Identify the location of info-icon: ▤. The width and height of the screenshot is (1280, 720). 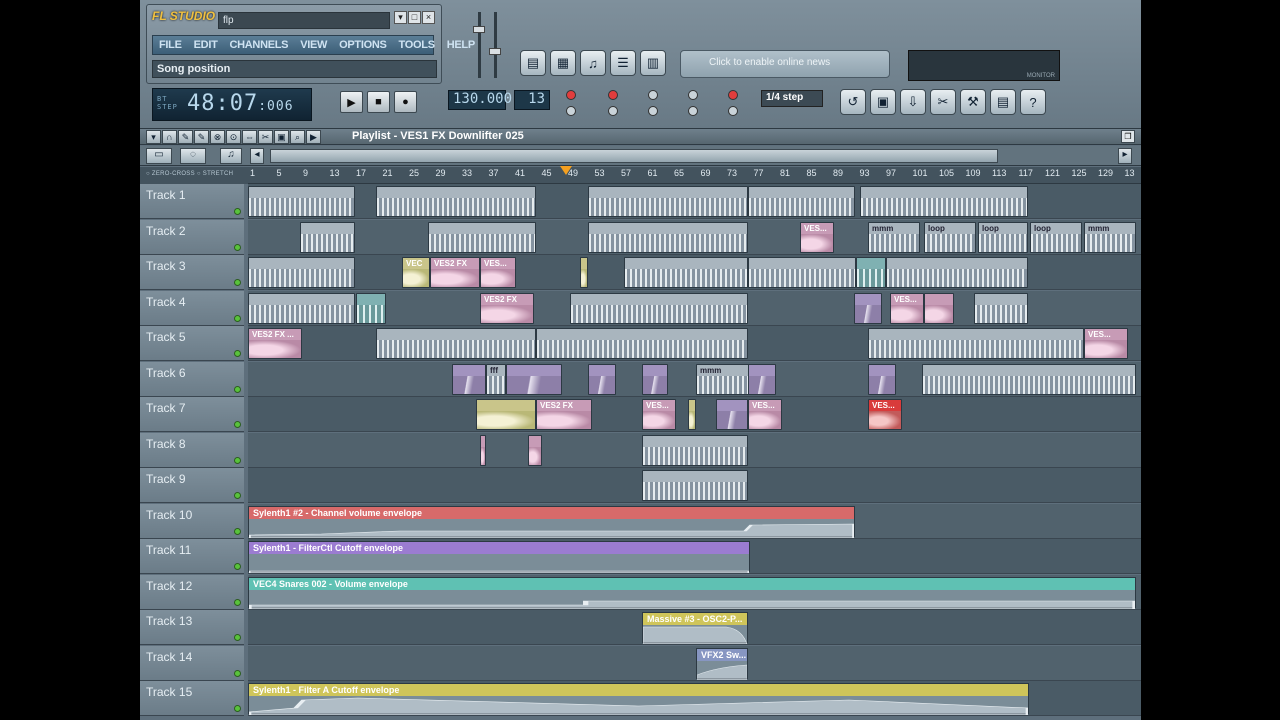
(1003, 102).